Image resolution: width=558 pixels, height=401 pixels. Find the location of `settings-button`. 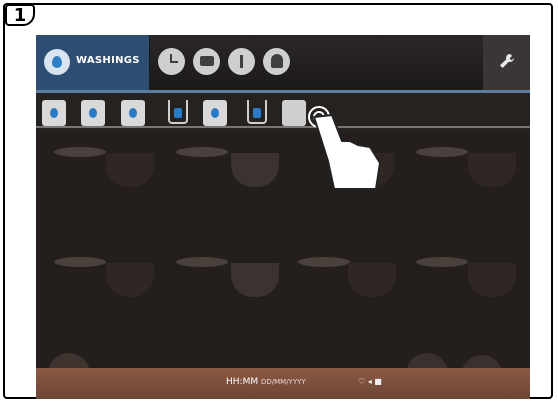

settings-button is located at coordinates (506, 62).